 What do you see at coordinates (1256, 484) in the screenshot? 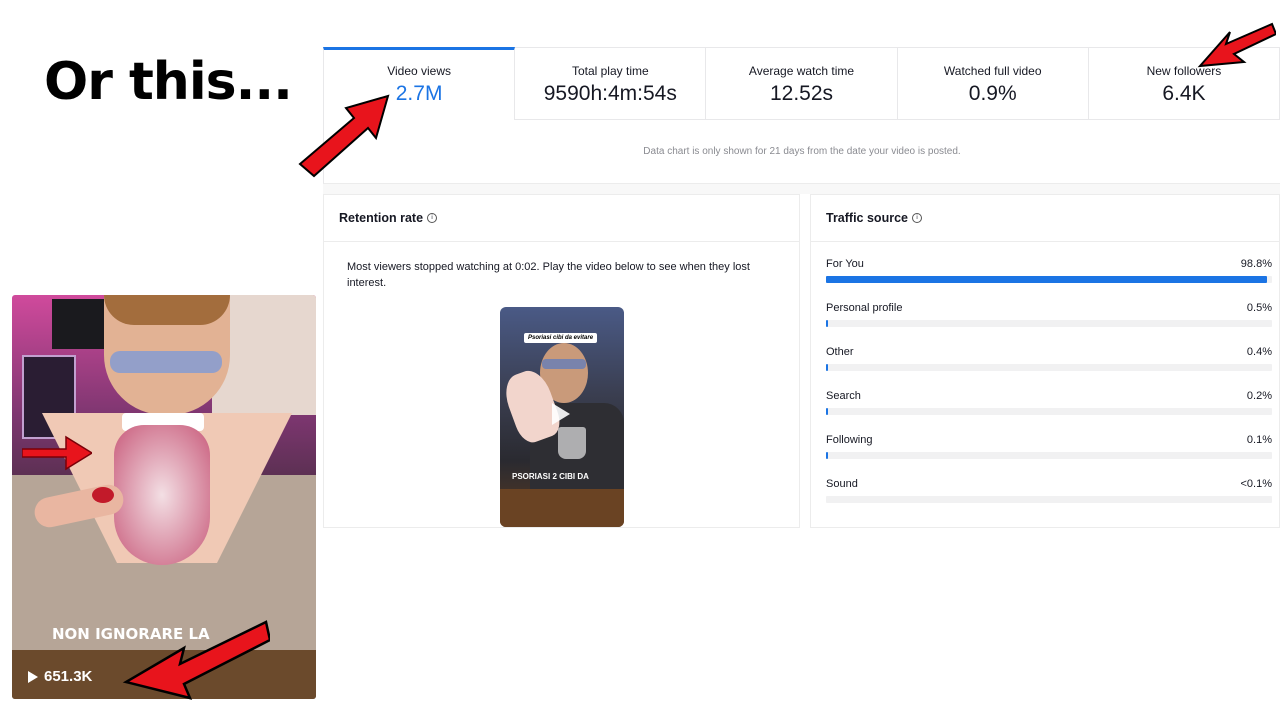
I see `traffic-value: <0.1%` at bounding box center [1256, 484].